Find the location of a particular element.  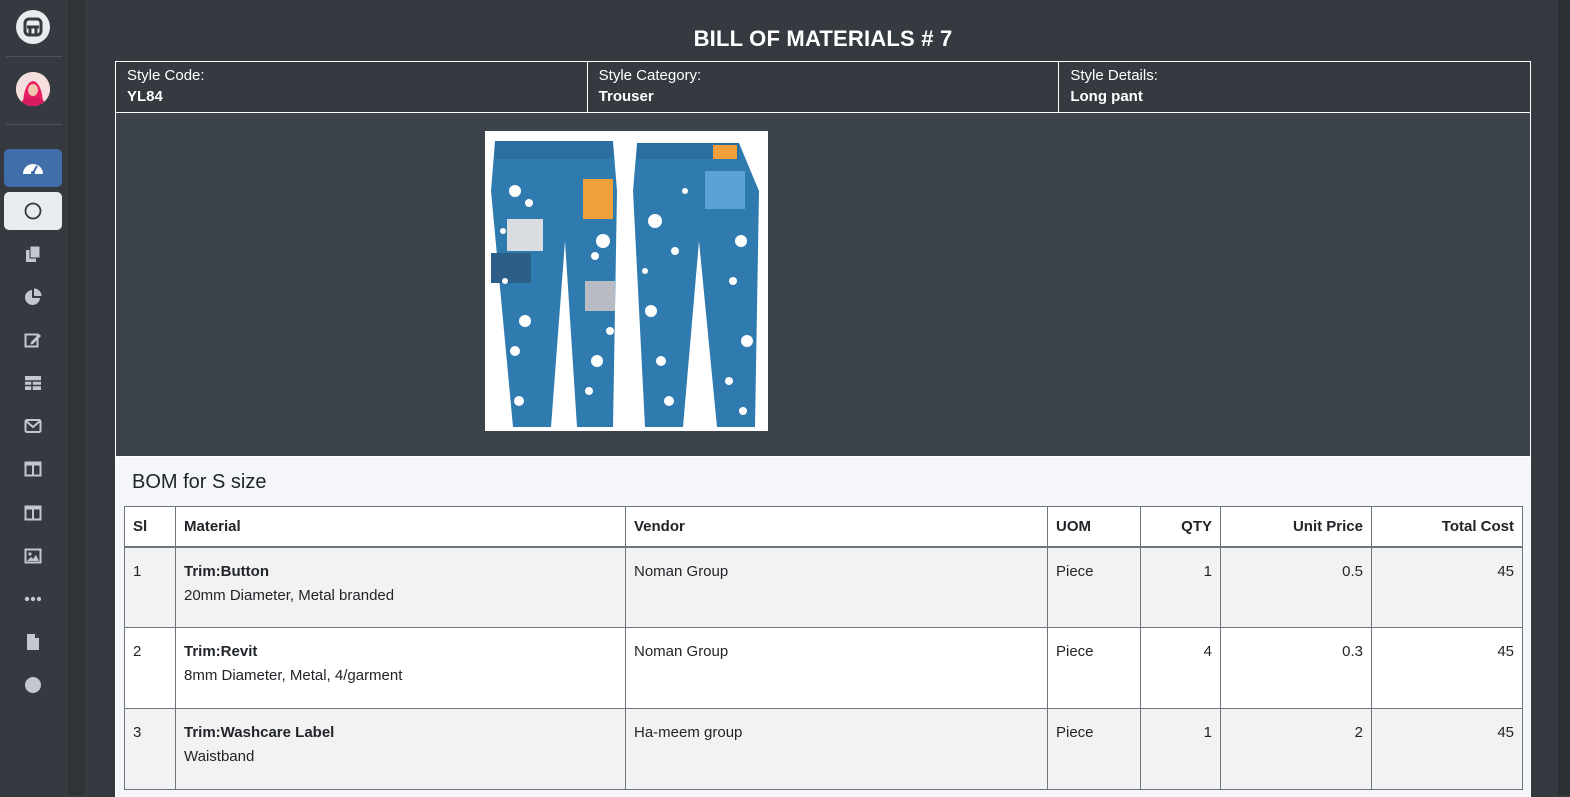

nav-more is located at coordinates (33, 599).